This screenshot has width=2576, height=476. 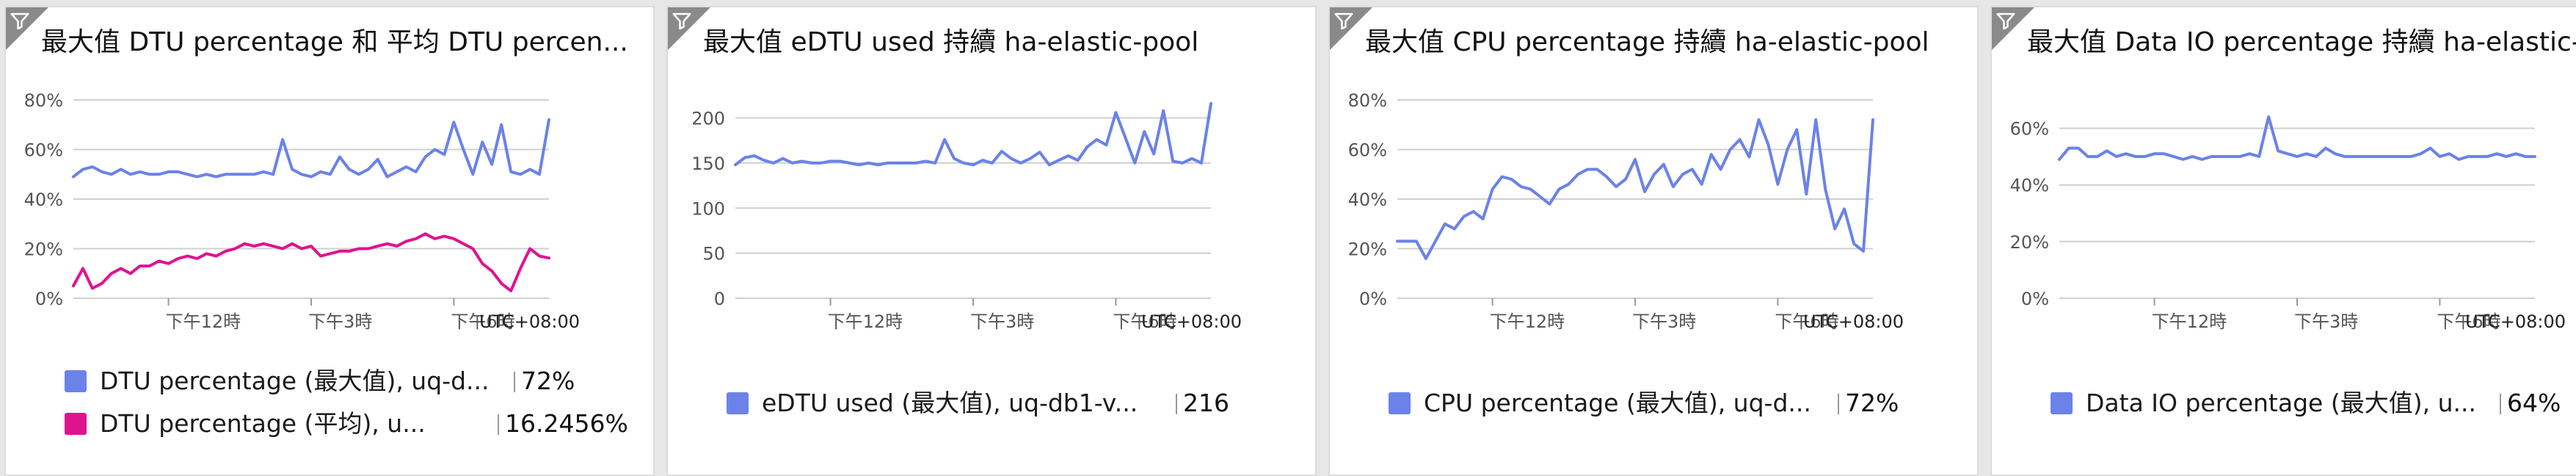 I want to click on chart-title: 最大值 eDTU used 持續 ha-elastic-pool, so click(x=1004, y=43).